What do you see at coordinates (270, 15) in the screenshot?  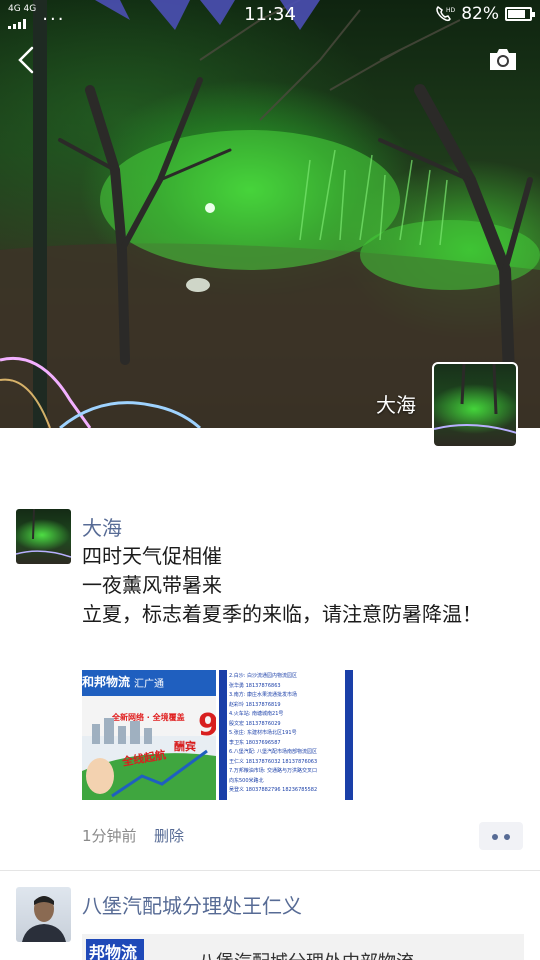 I see `status-bar: 4G 4G ··· 11:34 HD 82%` at bounding box center [270, 15].